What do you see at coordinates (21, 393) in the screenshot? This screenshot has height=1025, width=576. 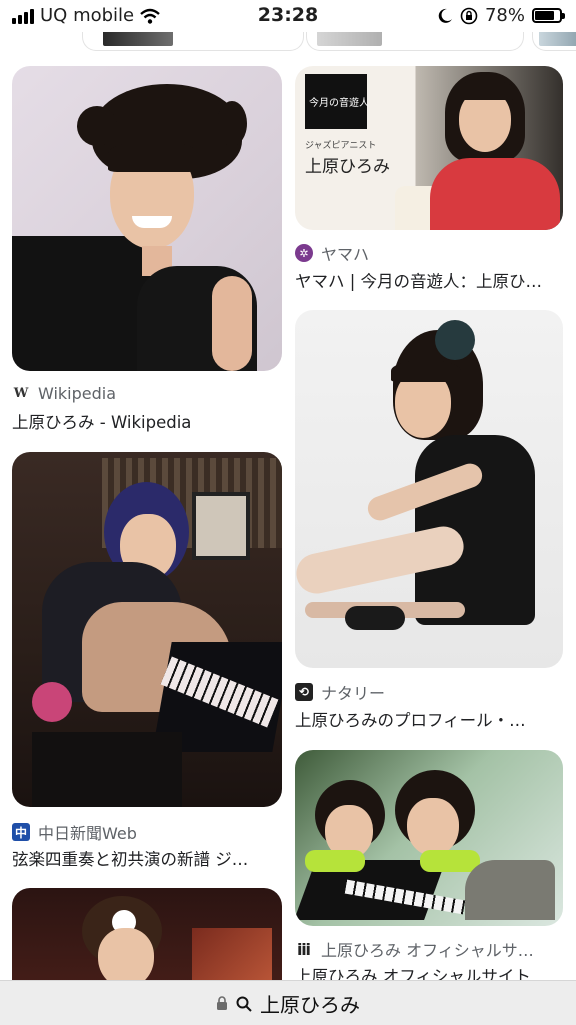 I see `wikipedia-w-icon: W` at bounding box center [21, 393].